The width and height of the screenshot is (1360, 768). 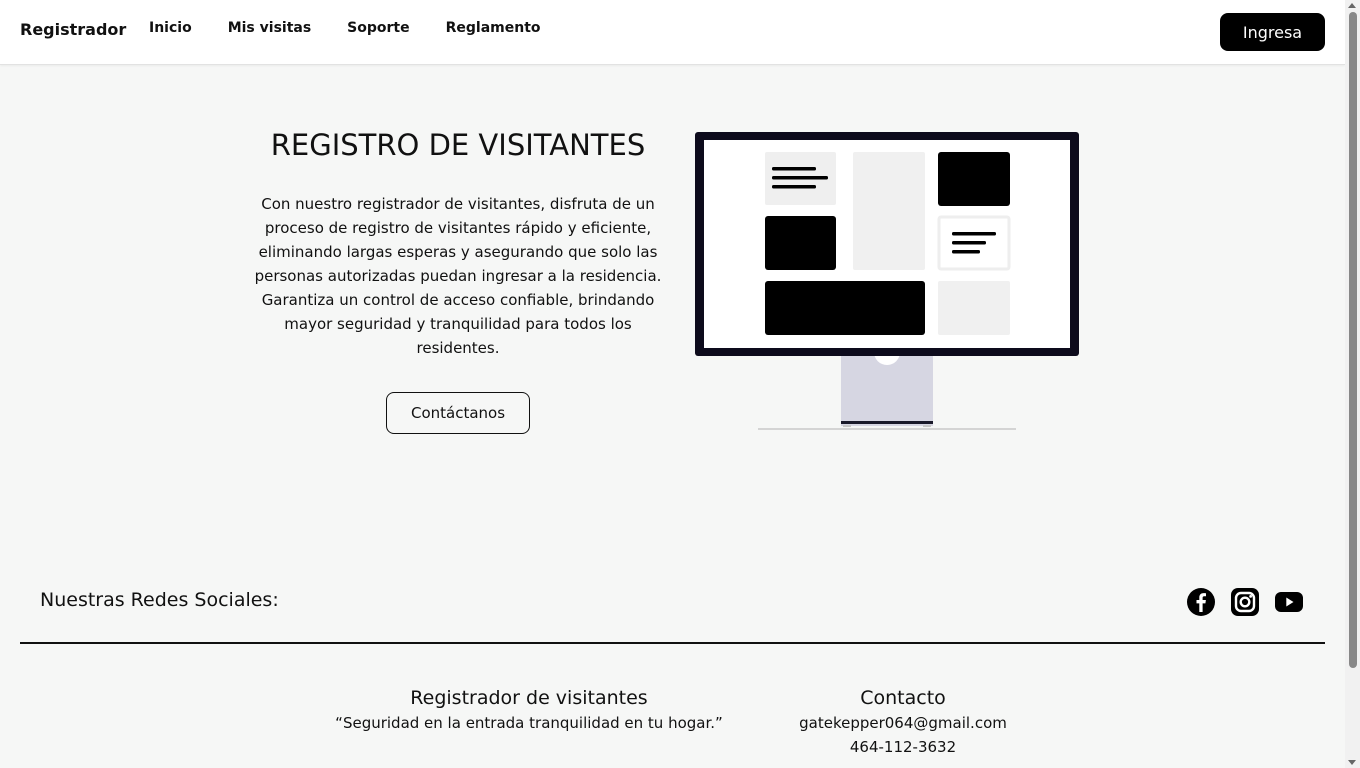 I want to click on footer-brand-heading: Registrador de visitantes, so click(x=529, y=698).